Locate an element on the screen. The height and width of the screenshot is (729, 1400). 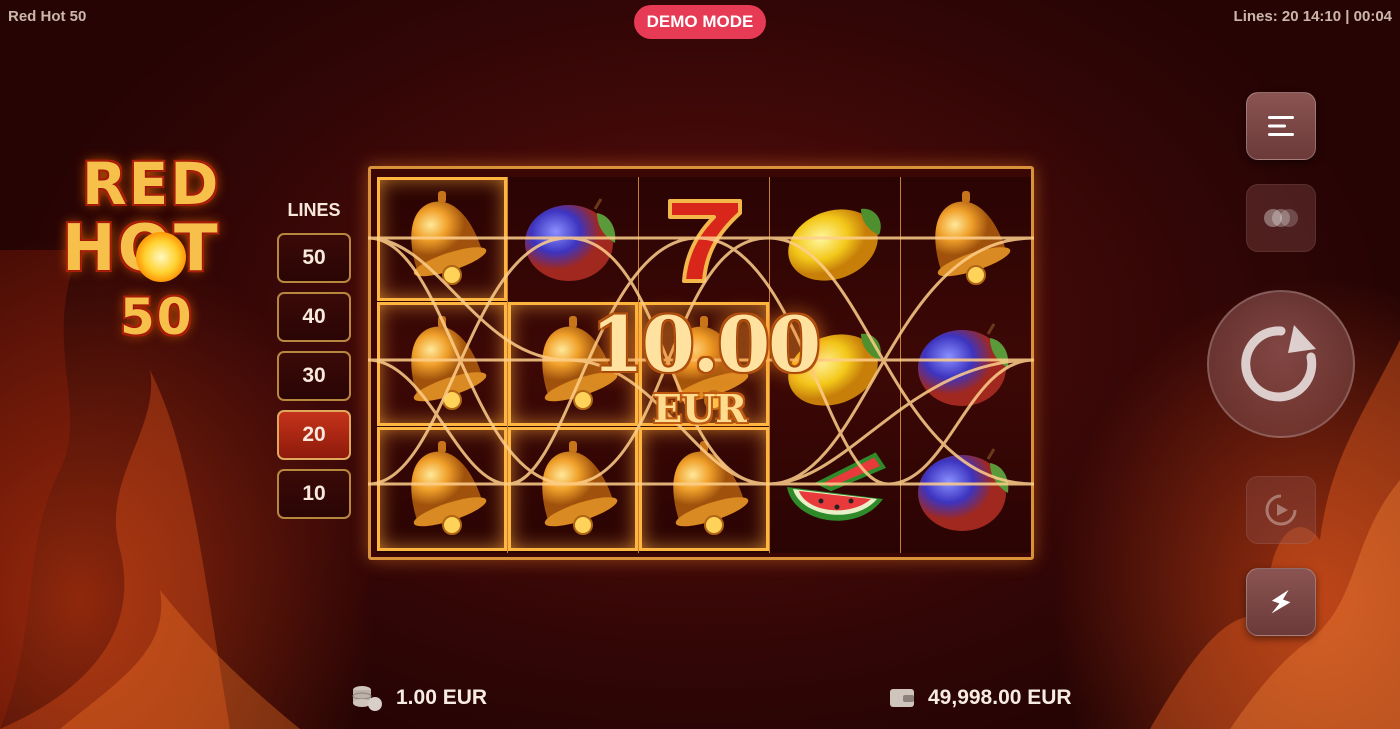
spin-button is located at coordinates (1281, 364).